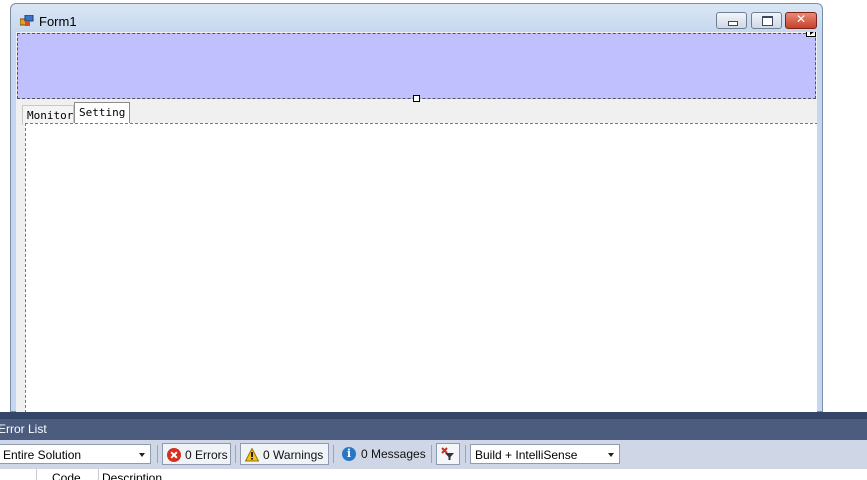  What do you see at coordinates (102, 113) in the screenshot?
I see `tab-setting: Setting` at bounding box center [102, 113].